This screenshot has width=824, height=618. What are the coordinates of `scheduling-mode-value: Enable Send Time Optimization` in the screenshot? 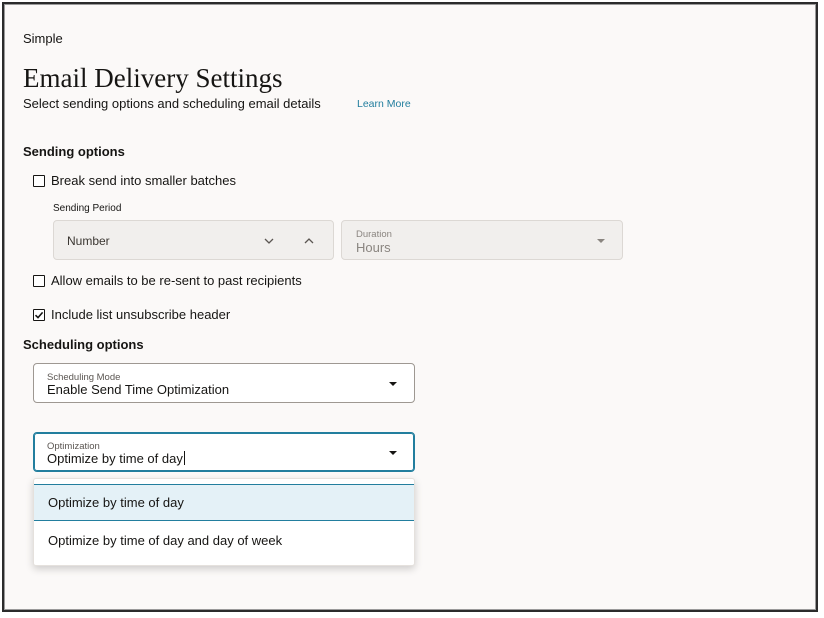 It's located at (138, 389).